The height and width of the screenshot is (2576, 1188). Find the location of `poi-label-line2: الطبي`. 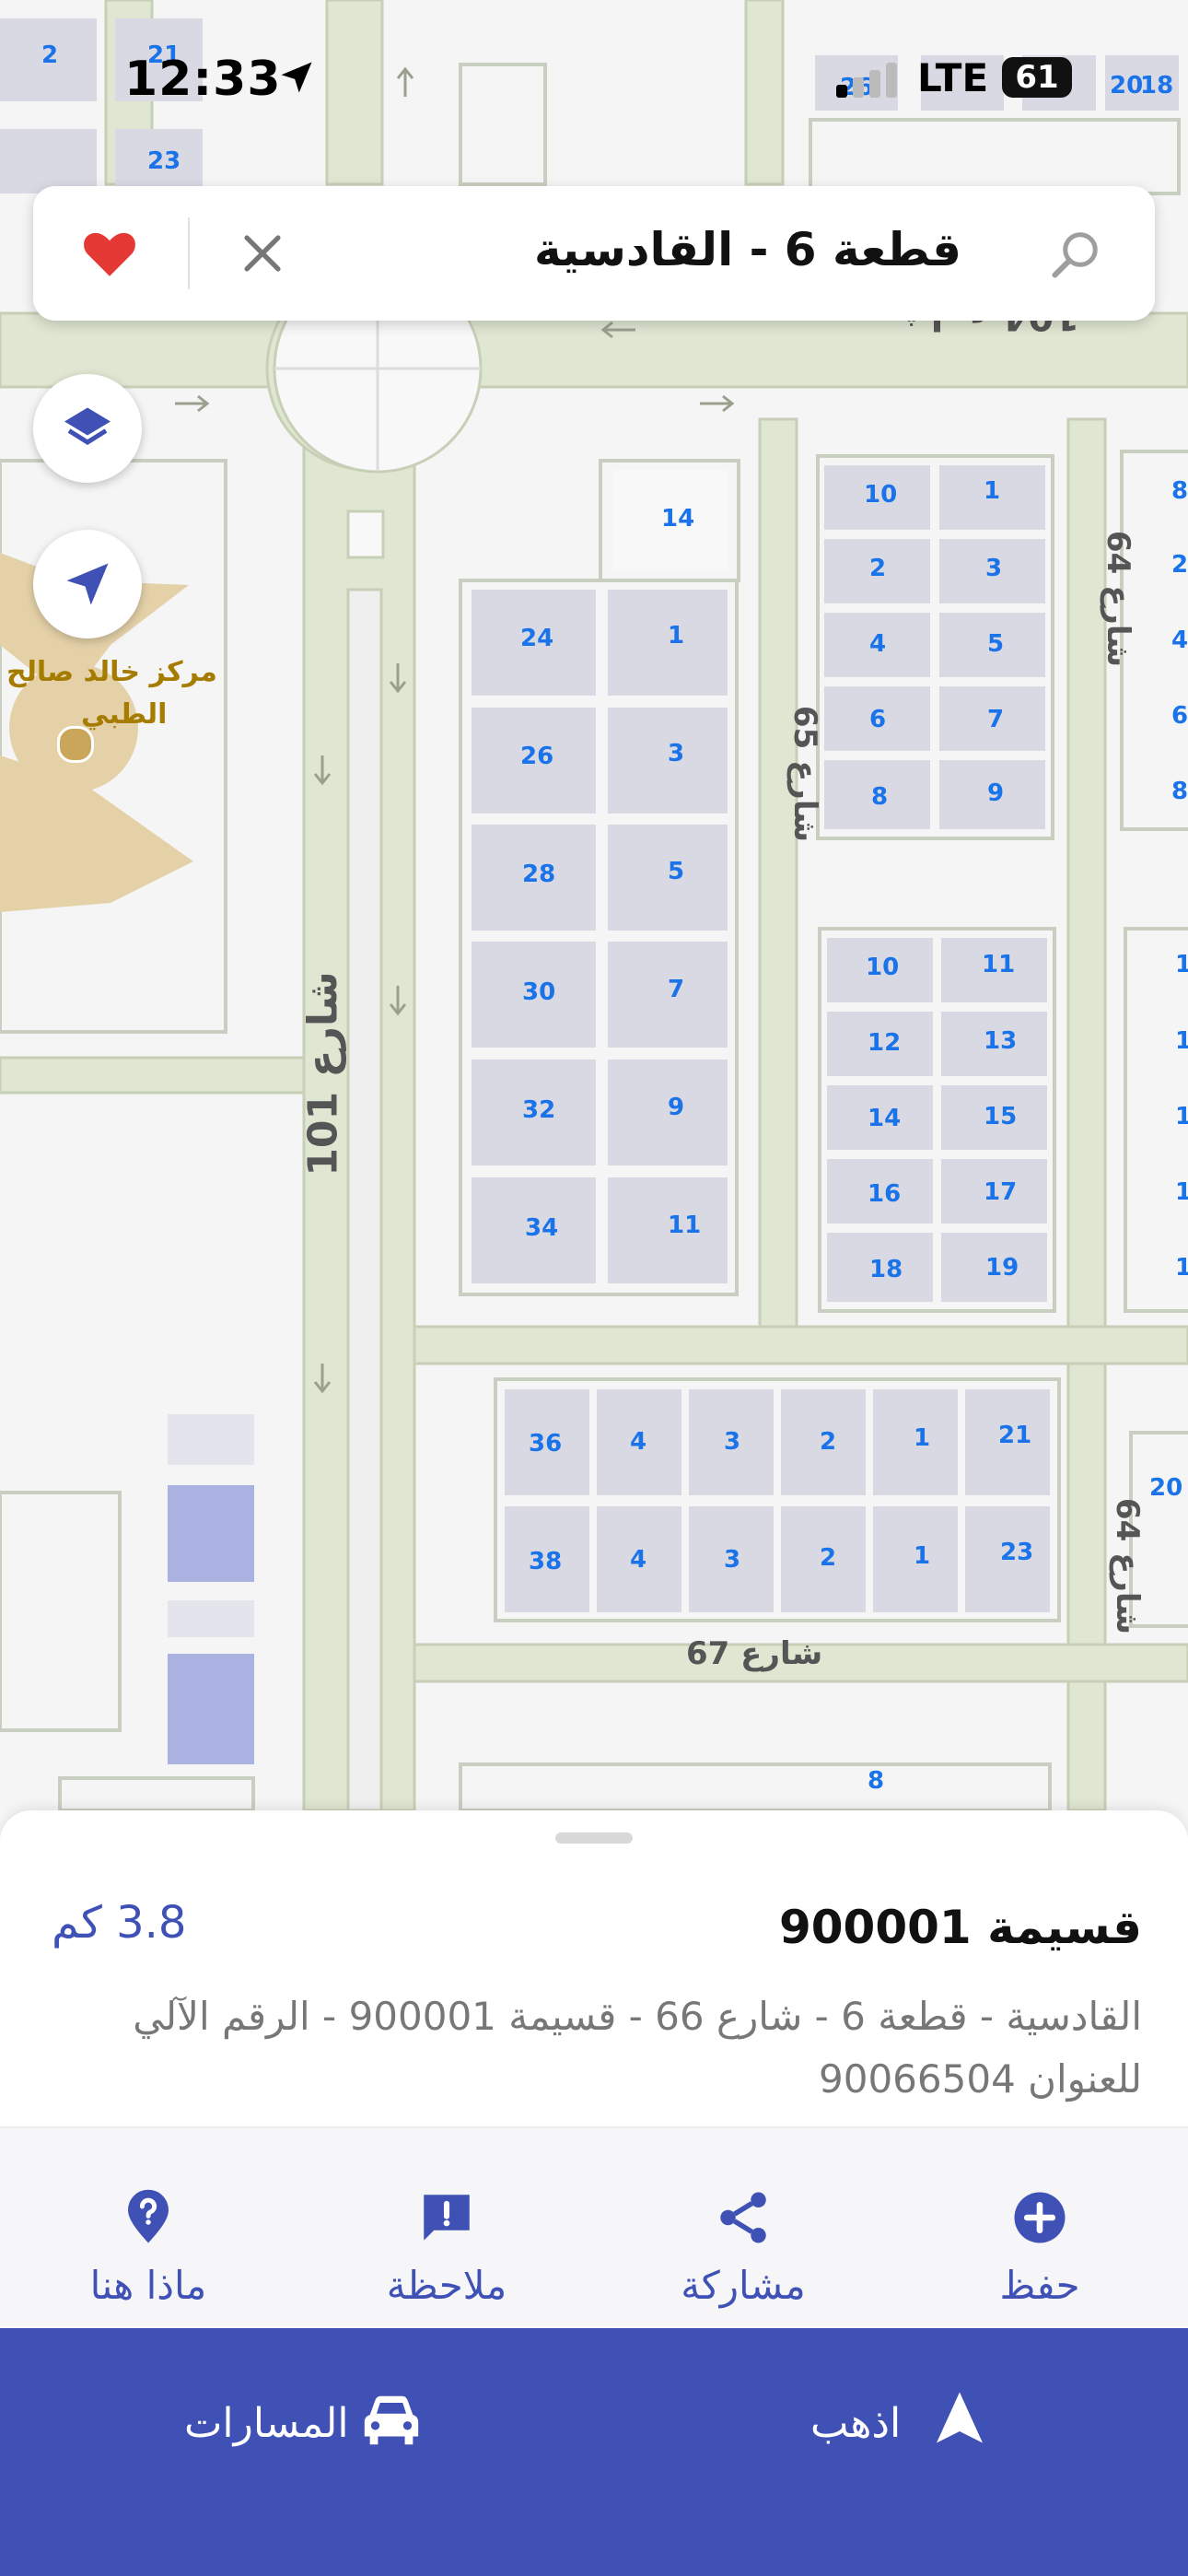

poi-label-line2: الطبي is located at coordinates (124, 714).